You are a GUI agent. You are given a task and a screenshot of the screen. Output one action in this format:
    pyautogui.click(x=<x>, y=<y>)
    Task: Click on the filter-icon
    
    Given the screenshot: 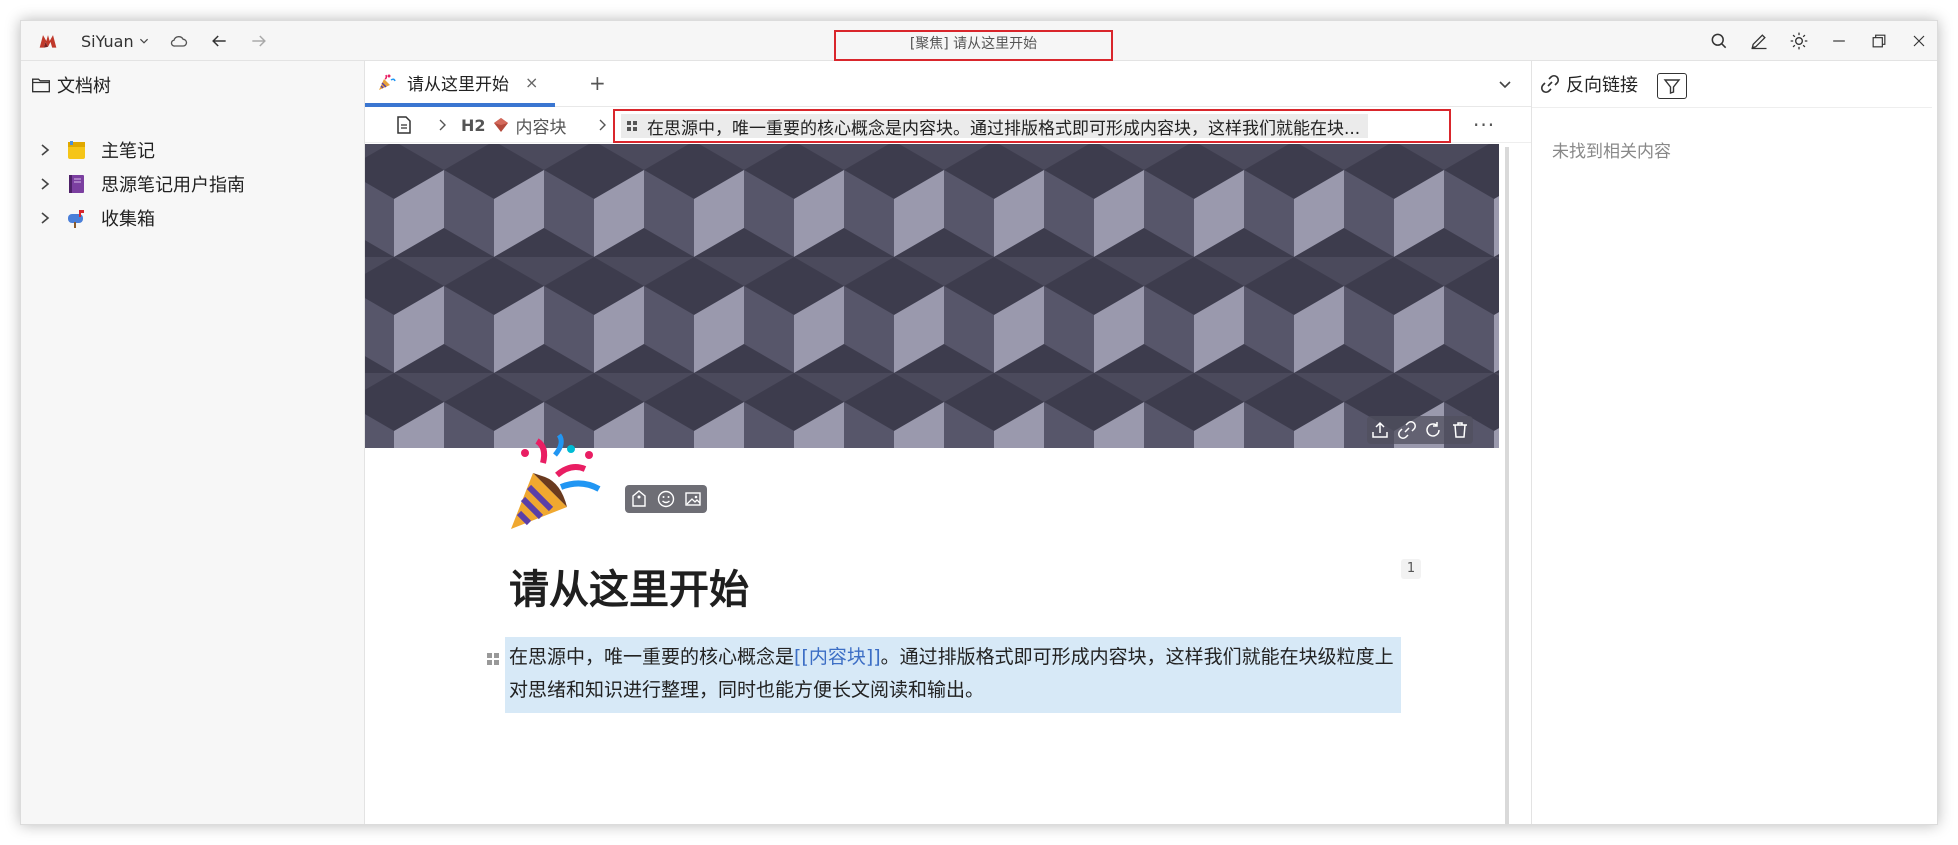 What is the action you would take?
    pyautogui.click(x=1672, y=86)
    